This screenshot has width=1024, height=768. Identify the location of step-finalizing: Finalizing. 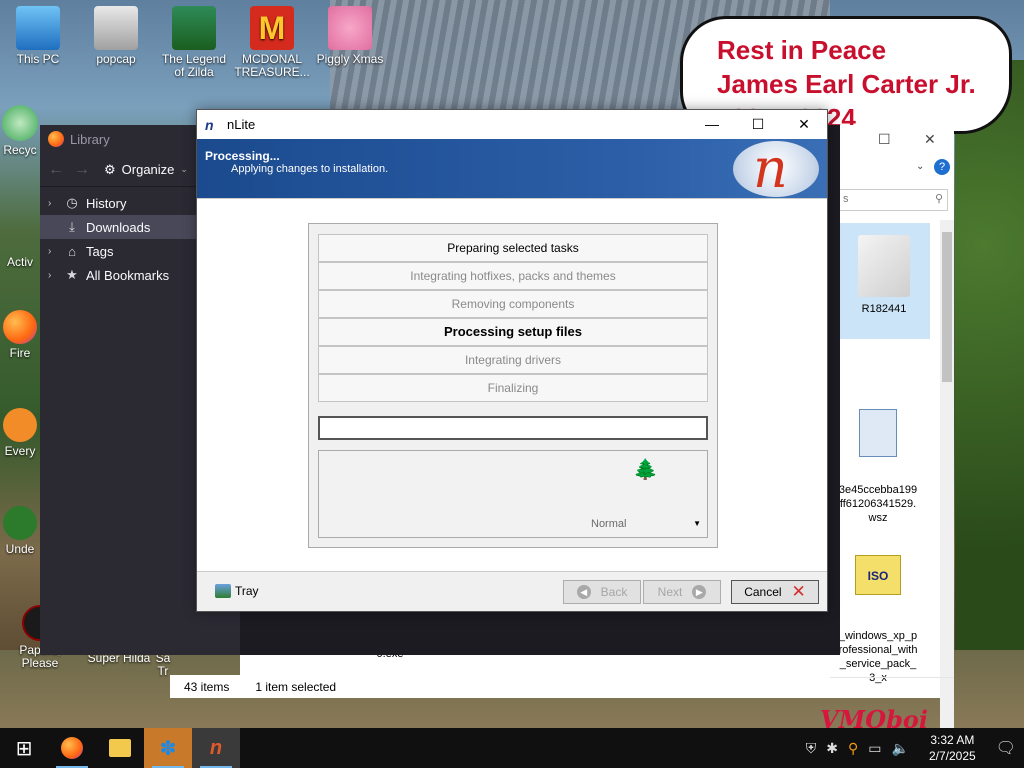
(513, 388).